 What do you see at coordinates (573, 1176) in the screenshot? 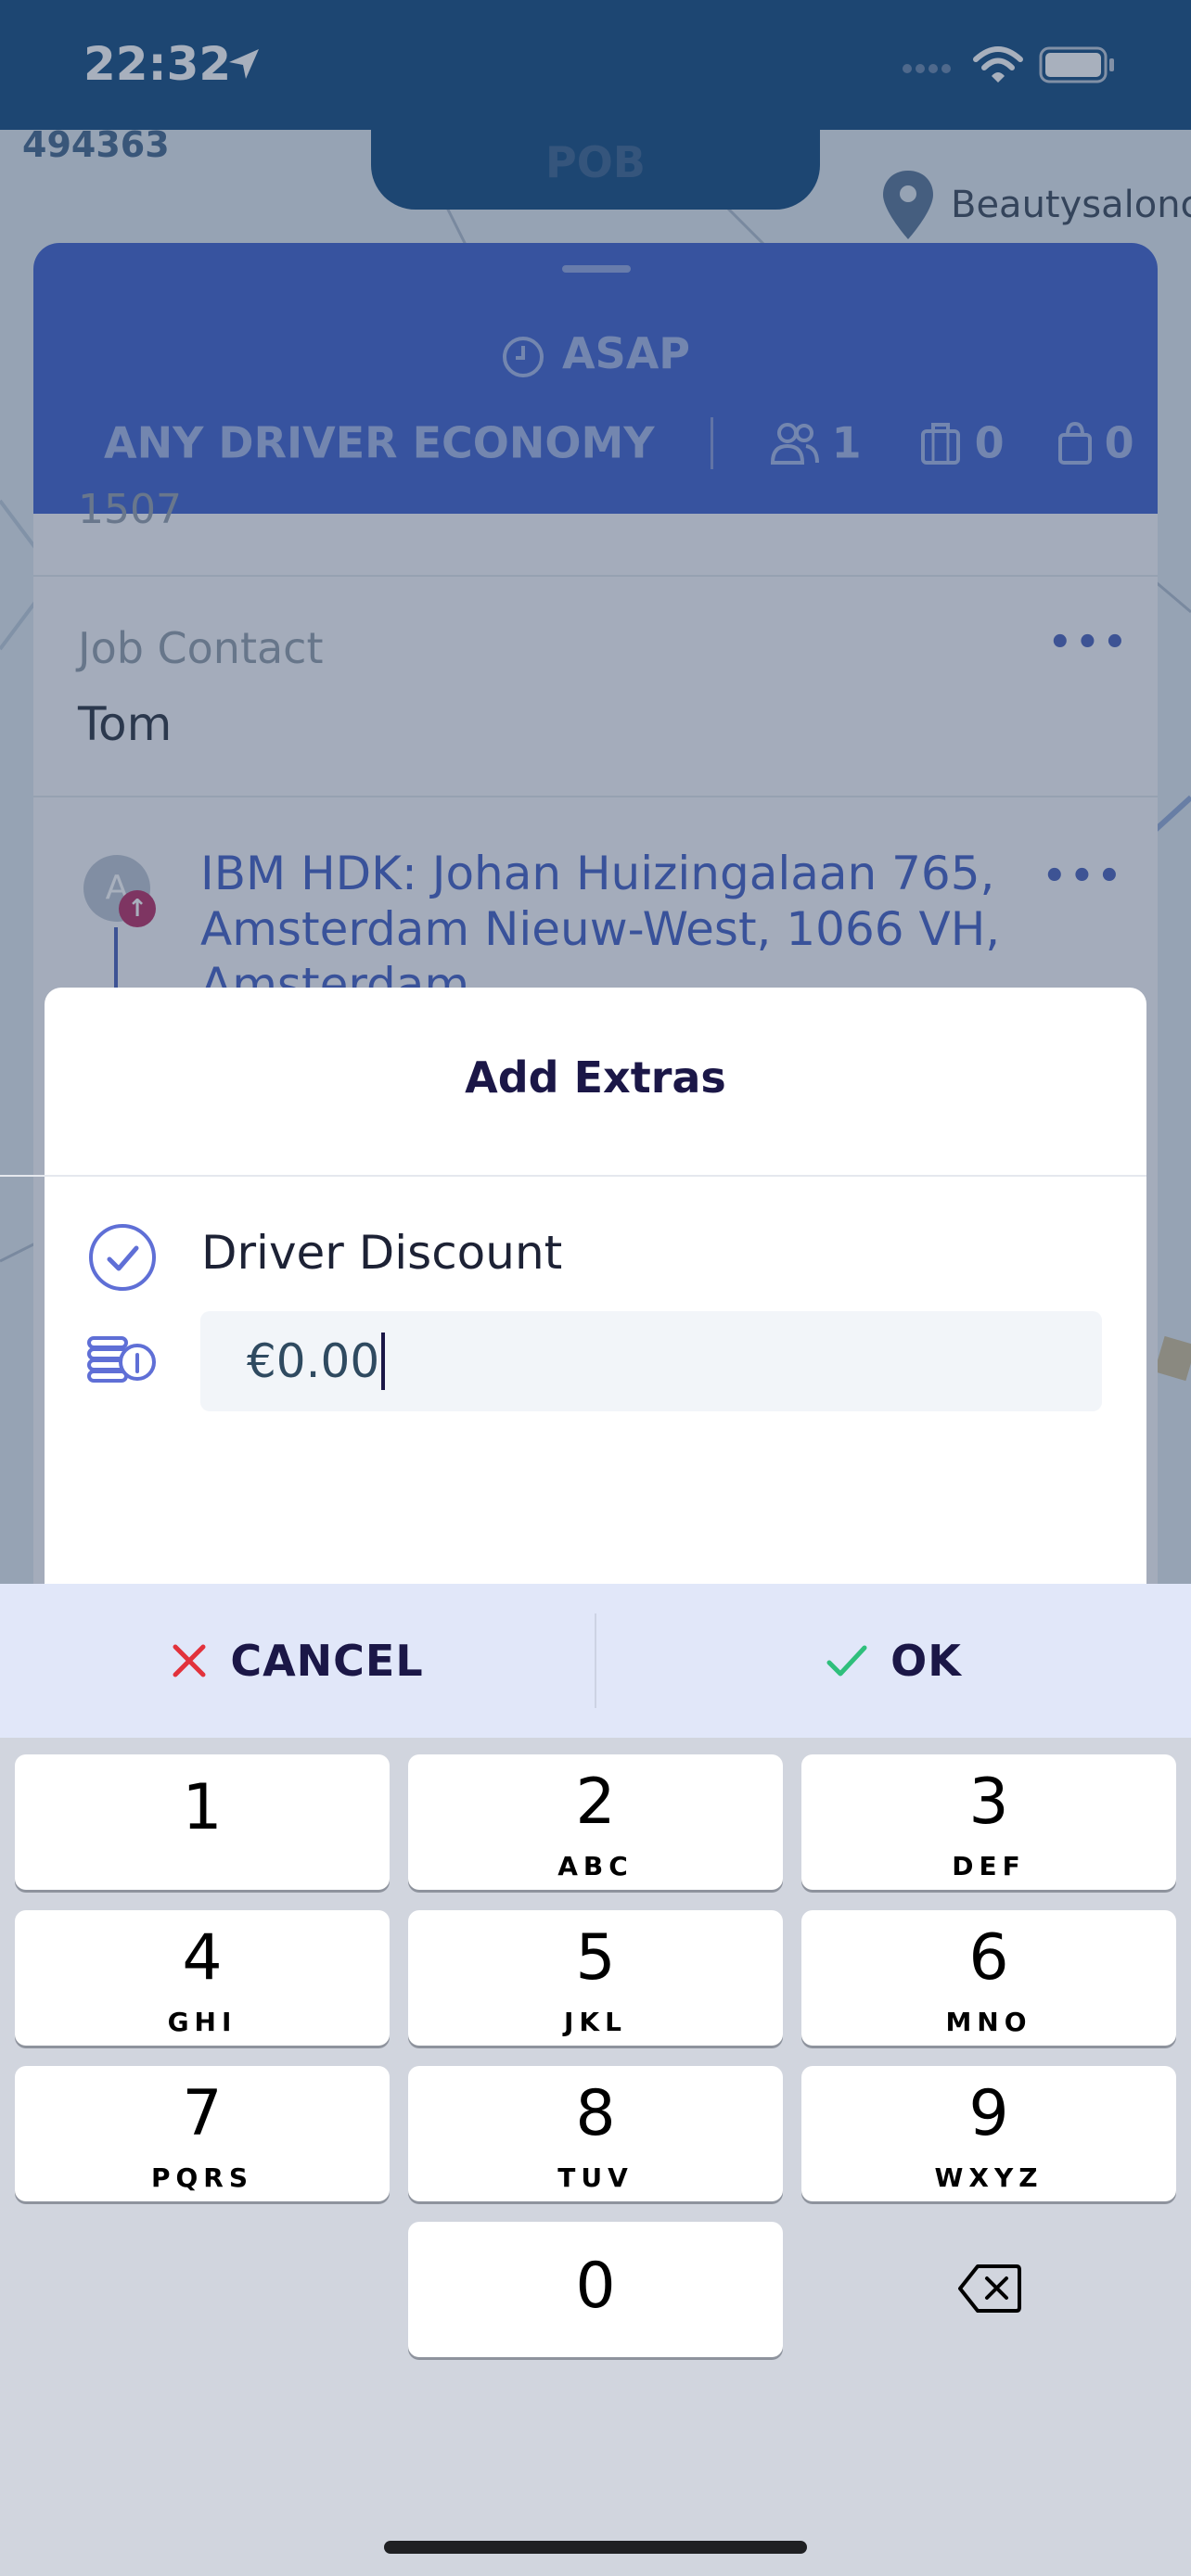
I see `dialog-divider` at bounding box center [573, 1176].